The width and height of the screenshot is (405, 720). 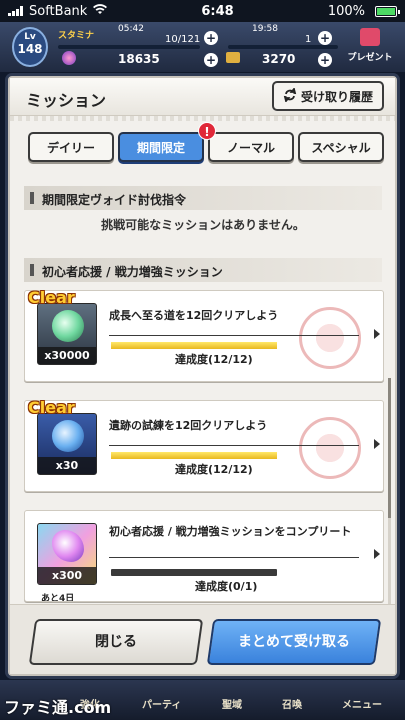 I want to click on mission-title: 成長へ至る道を12回クリアしよう, so click(x=194, y=315).